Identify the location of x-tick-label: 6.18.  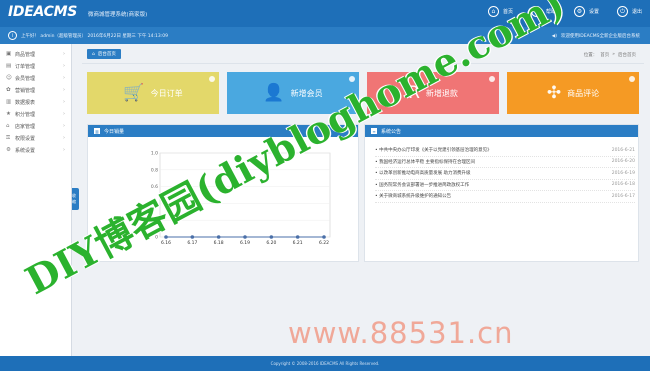
(219, 243).